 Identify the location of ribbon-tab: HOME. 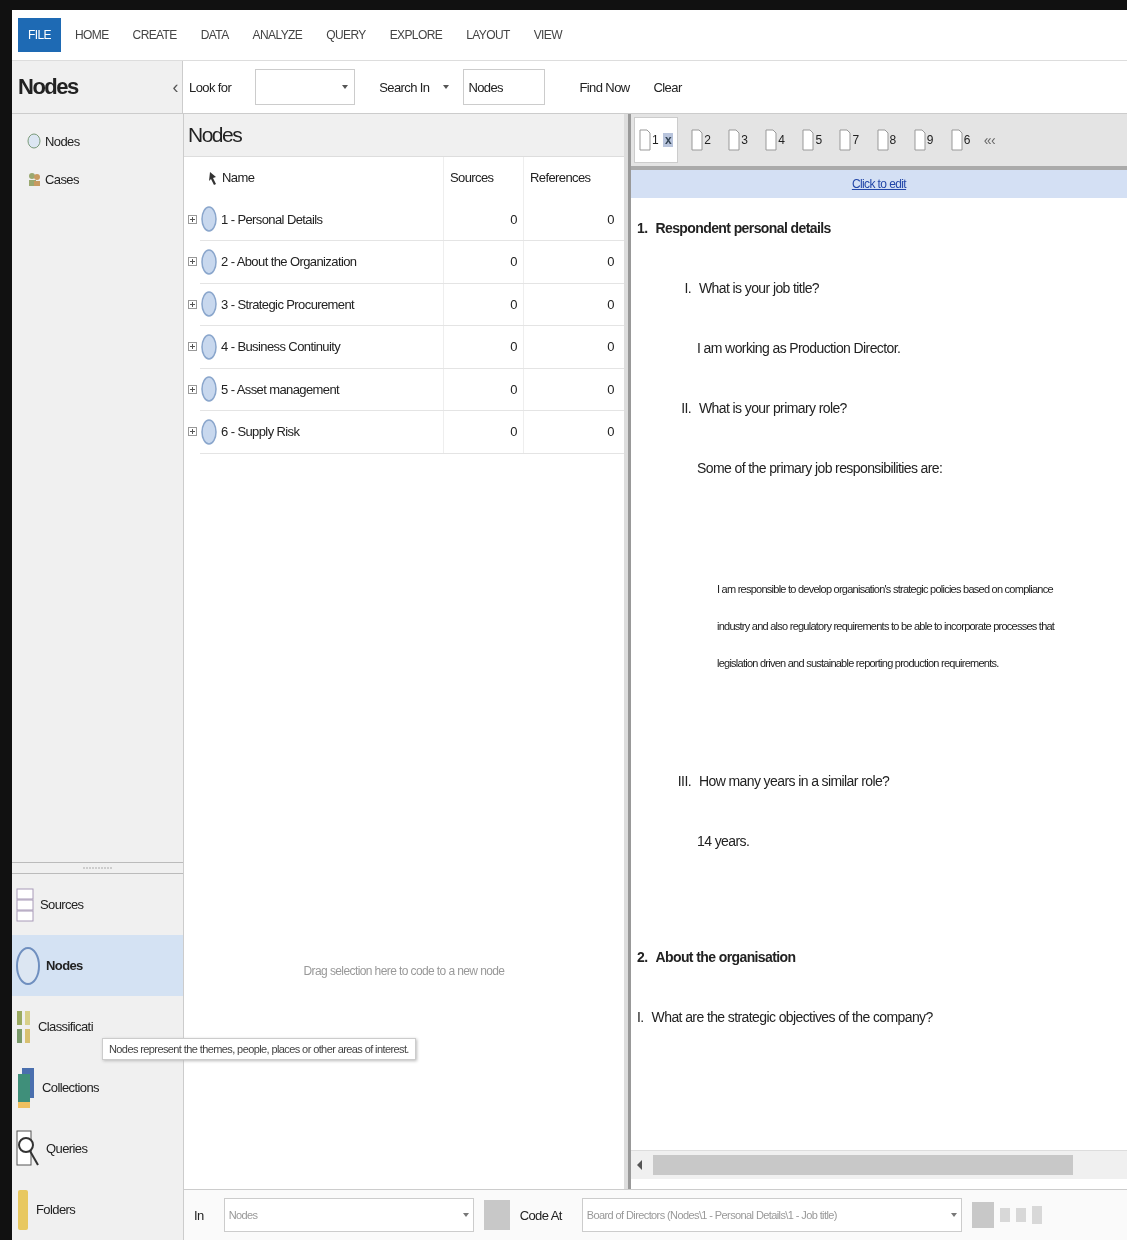
(91, 35).